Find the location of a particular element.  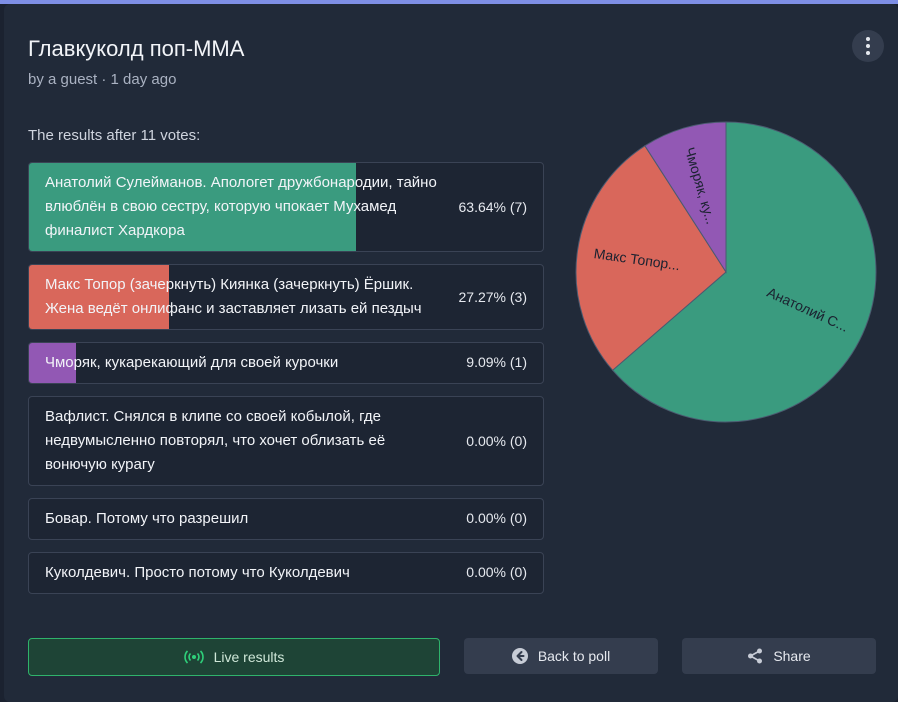

option-result: 9.09% (1) is located at coordinates (496, 362).